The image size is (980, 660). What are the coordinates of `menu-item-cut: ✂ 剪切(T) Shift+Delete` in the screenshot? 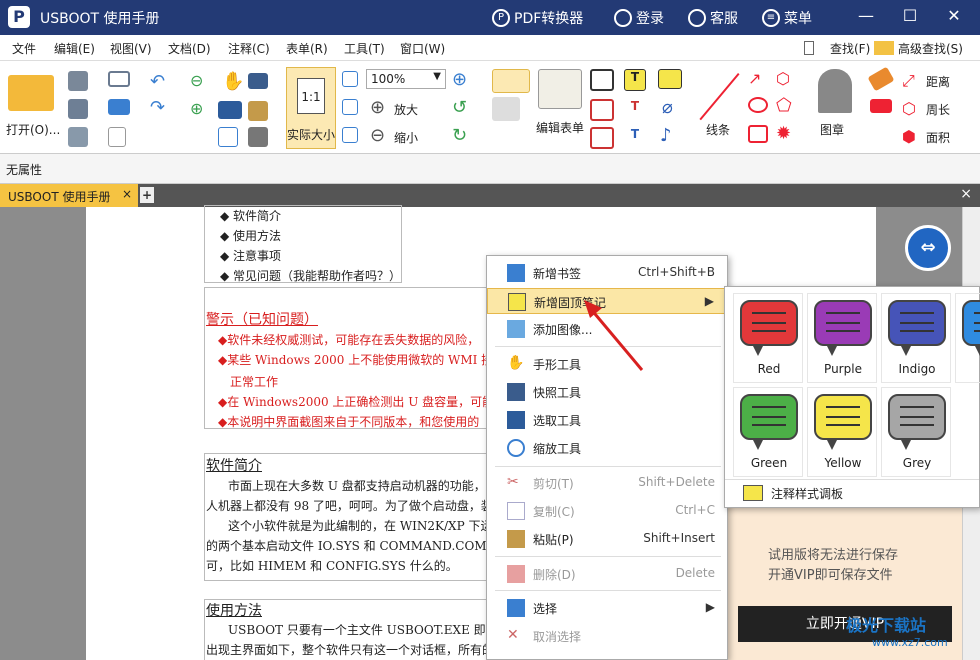 It's located at (607, 483).